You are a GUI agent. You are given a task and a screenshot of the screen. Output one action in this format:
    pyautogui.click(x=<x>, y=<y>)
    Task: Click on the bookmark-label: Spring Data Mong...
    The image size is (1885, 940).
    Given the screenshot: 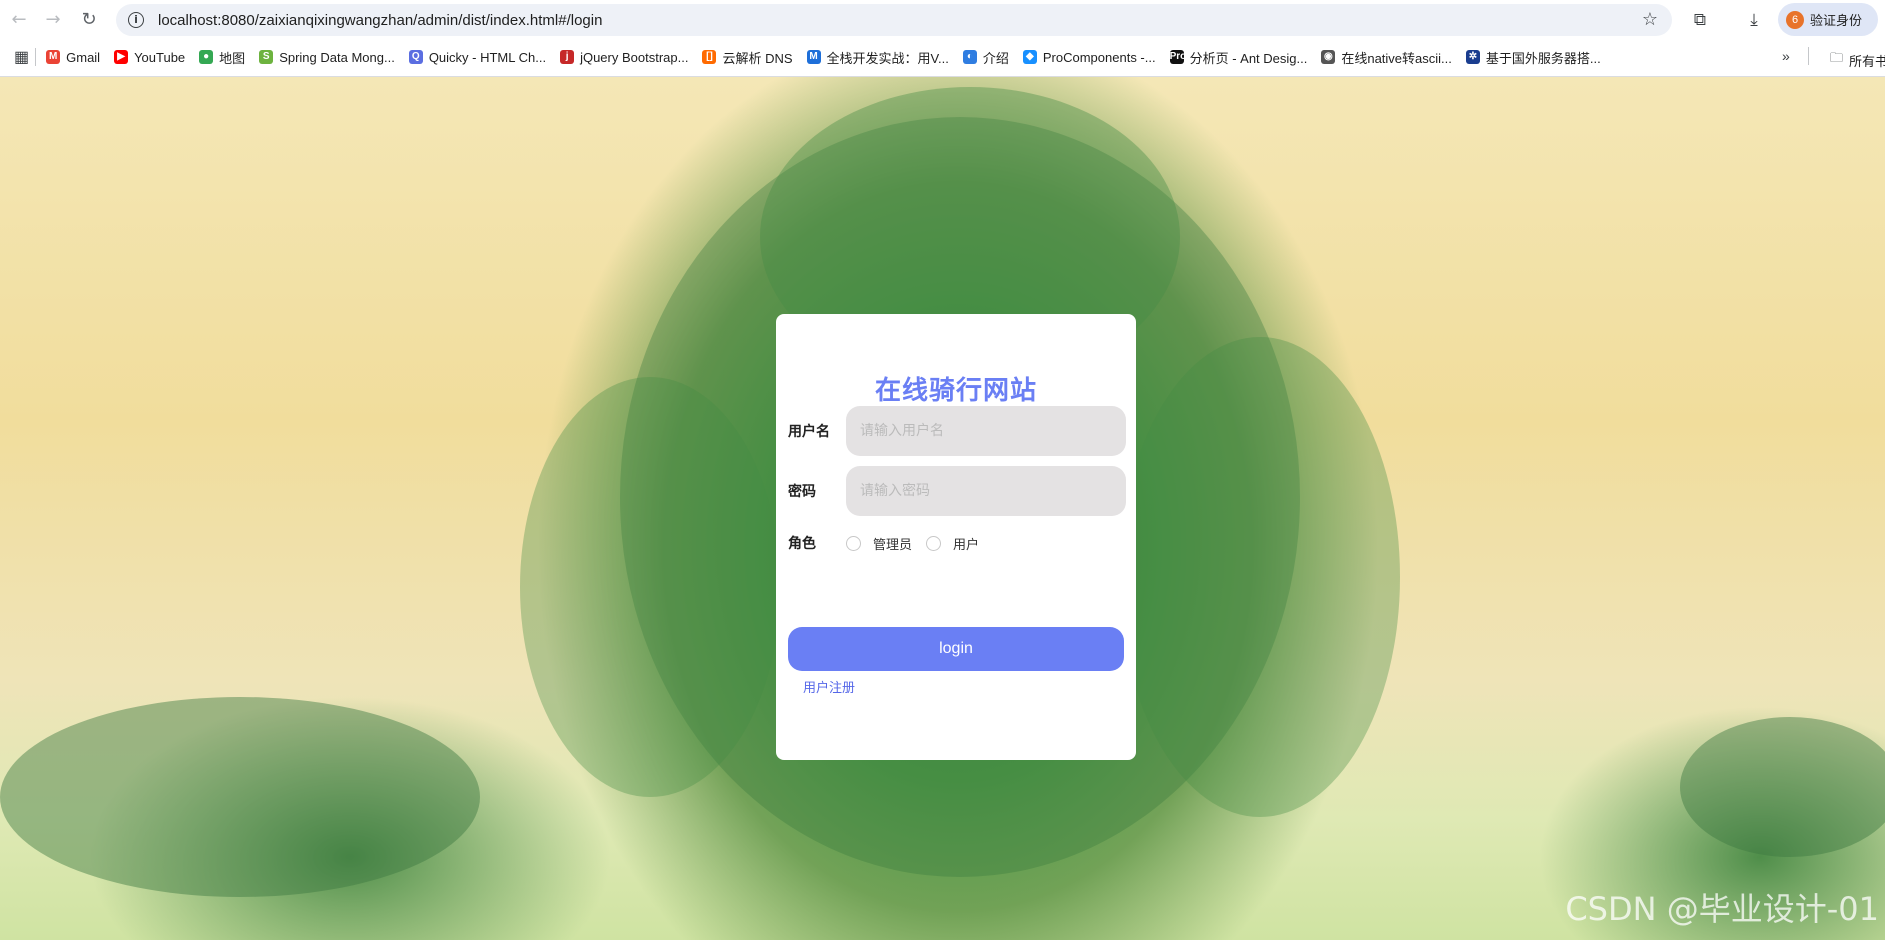 What is the action you would take?
    pyautogui.click(x=337, y=57)
    